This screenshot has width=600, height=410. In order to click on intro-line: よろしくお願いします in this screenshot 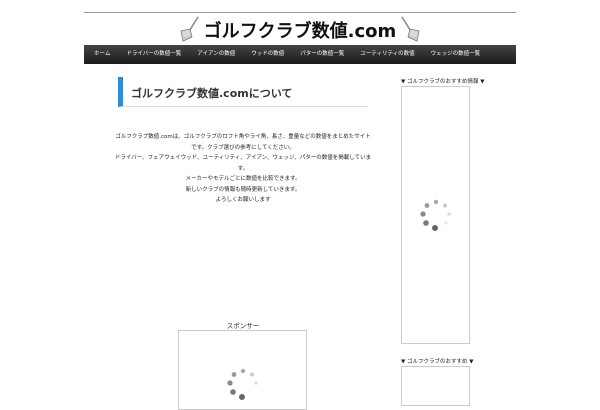, I will do `click(243, 200)`.